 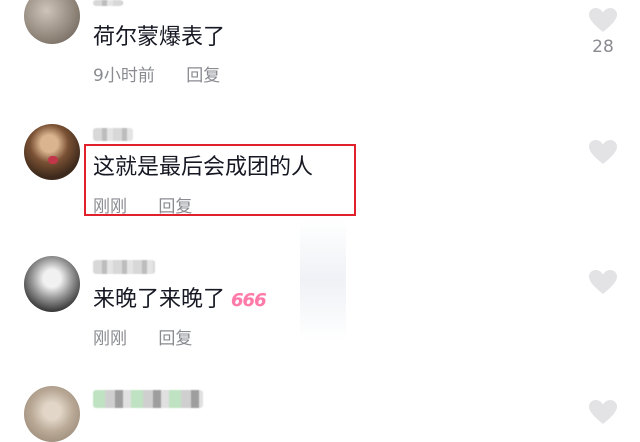 I want to click on like-button: 28, so click(x=603, y=32).